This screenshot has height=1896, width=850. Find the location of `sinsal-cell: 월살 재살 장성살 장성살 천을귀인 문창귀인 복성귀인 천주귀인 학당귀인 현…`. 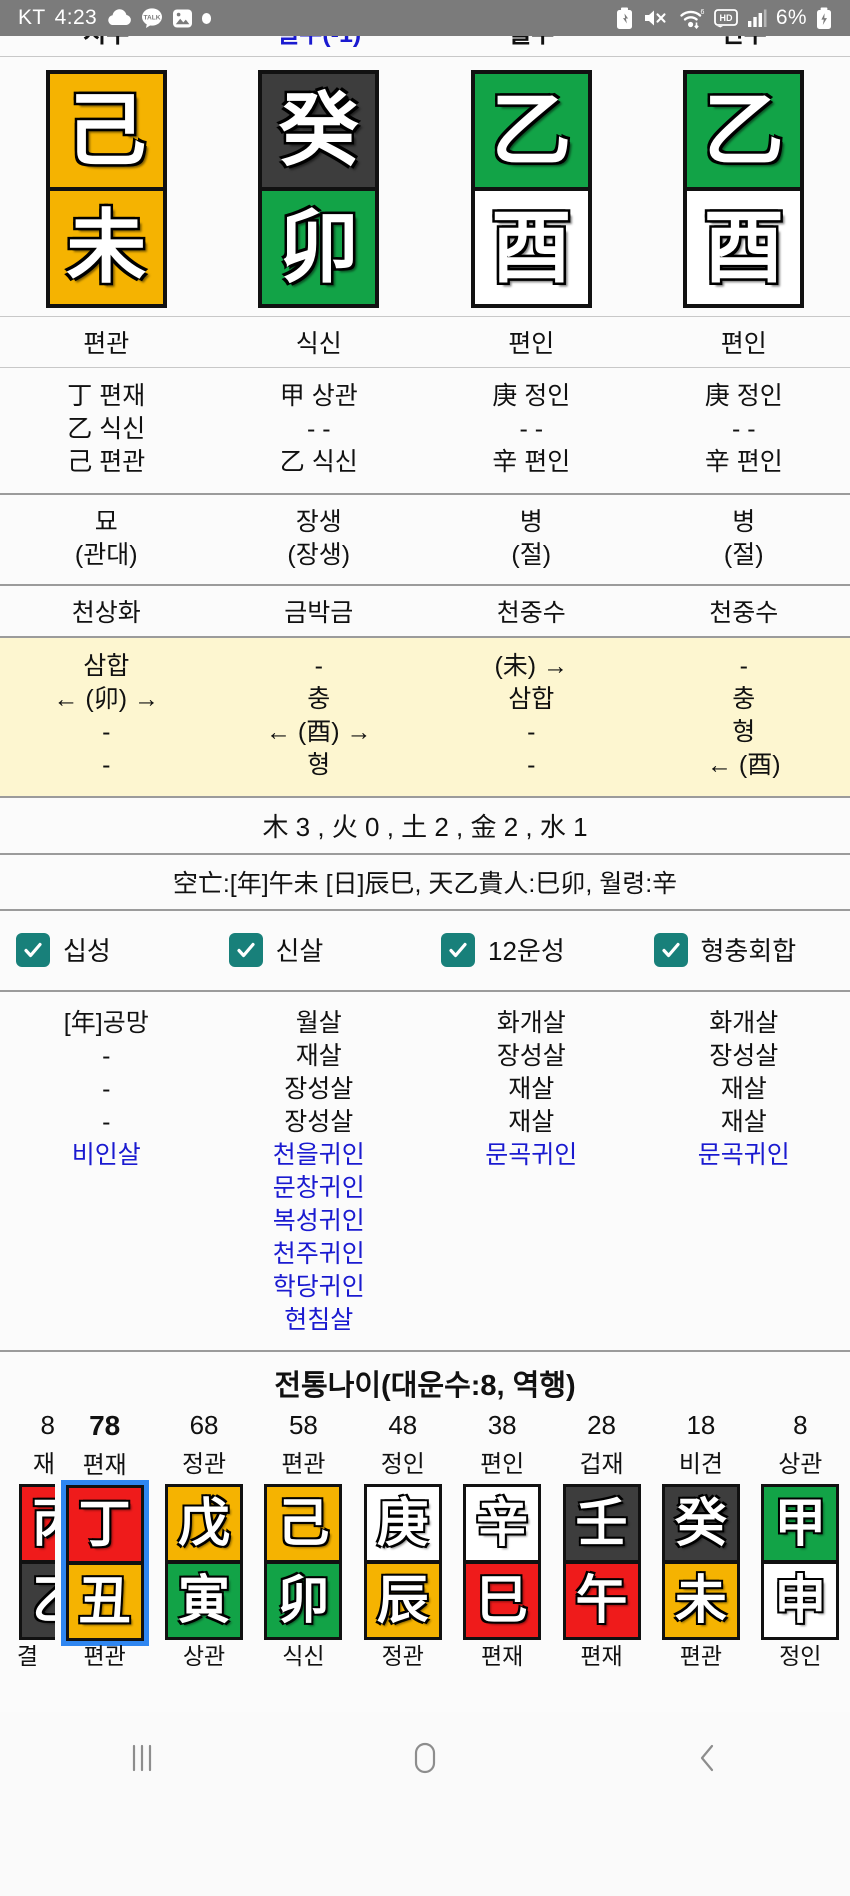

sinsal-cell: 월살 재살 장성살 장성살 천을귀인 문창귀인 복성귀인 천주귀인 학당귀인 현… is located at coordinates (319, 1172).